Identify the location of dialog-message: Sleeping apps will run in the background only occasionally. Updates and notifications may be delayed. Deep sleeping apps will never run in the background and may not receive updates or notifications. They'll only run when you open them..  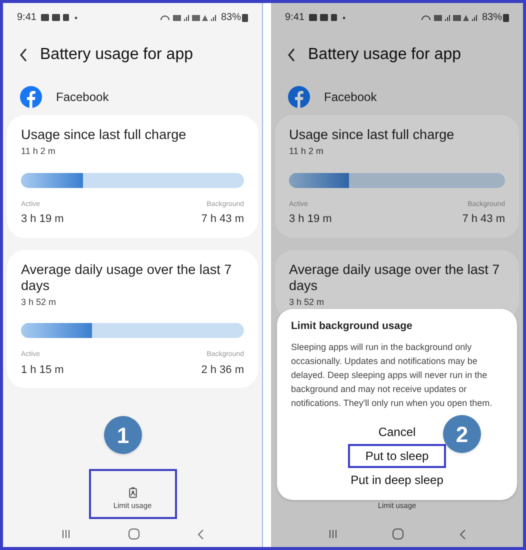
(392, 375).